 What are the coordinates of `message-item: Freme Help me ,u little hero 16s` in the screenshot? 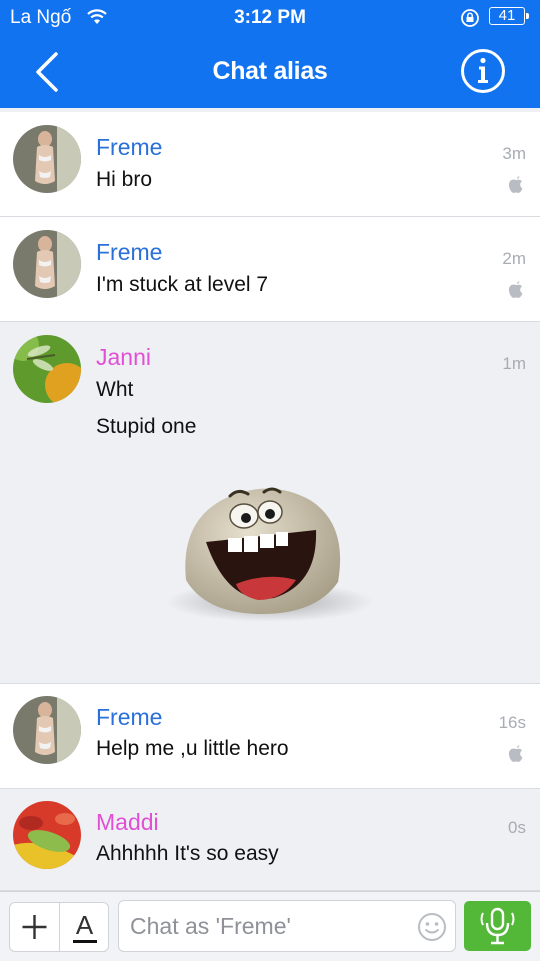 It's located at (270, 736).